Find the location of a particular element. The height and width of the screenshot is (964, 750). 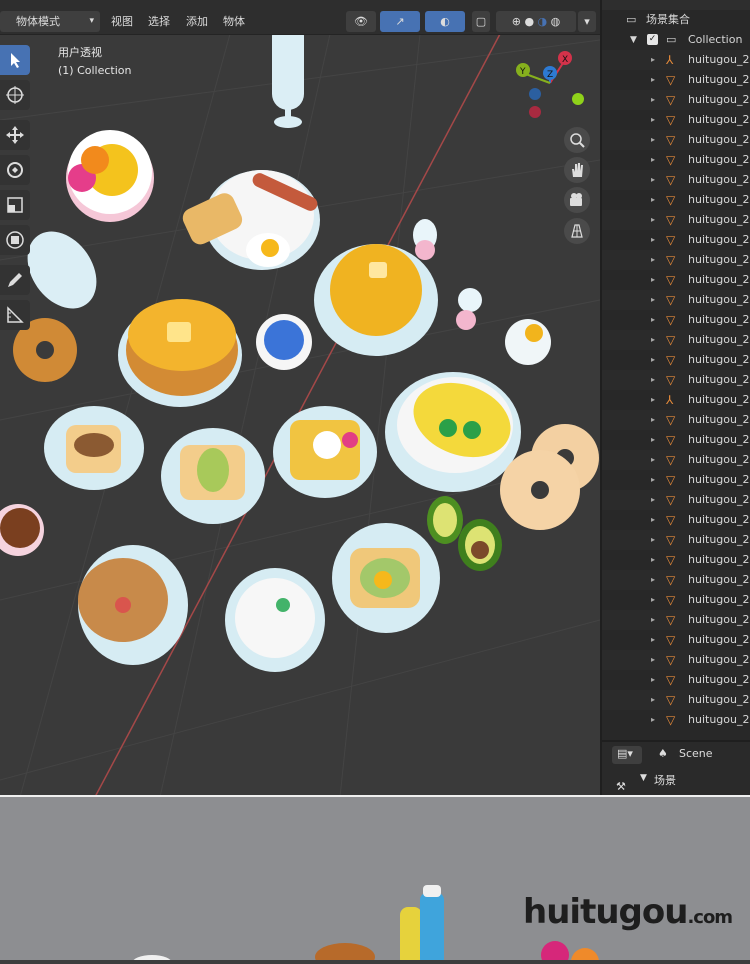

menu-add: 添加 is located at coordinates (197, 21).